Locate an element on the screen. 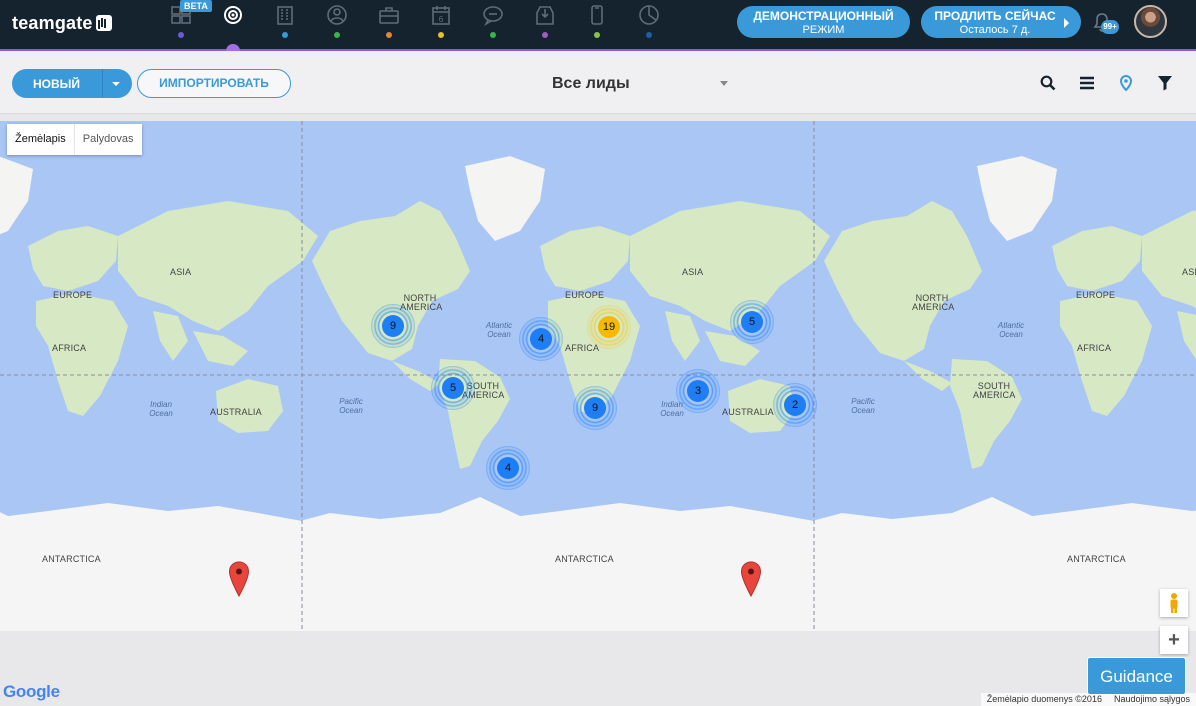 This screenshot has width=1196, height=706. lead-cluster-marker: 3 is located at coordinates (698, 391).